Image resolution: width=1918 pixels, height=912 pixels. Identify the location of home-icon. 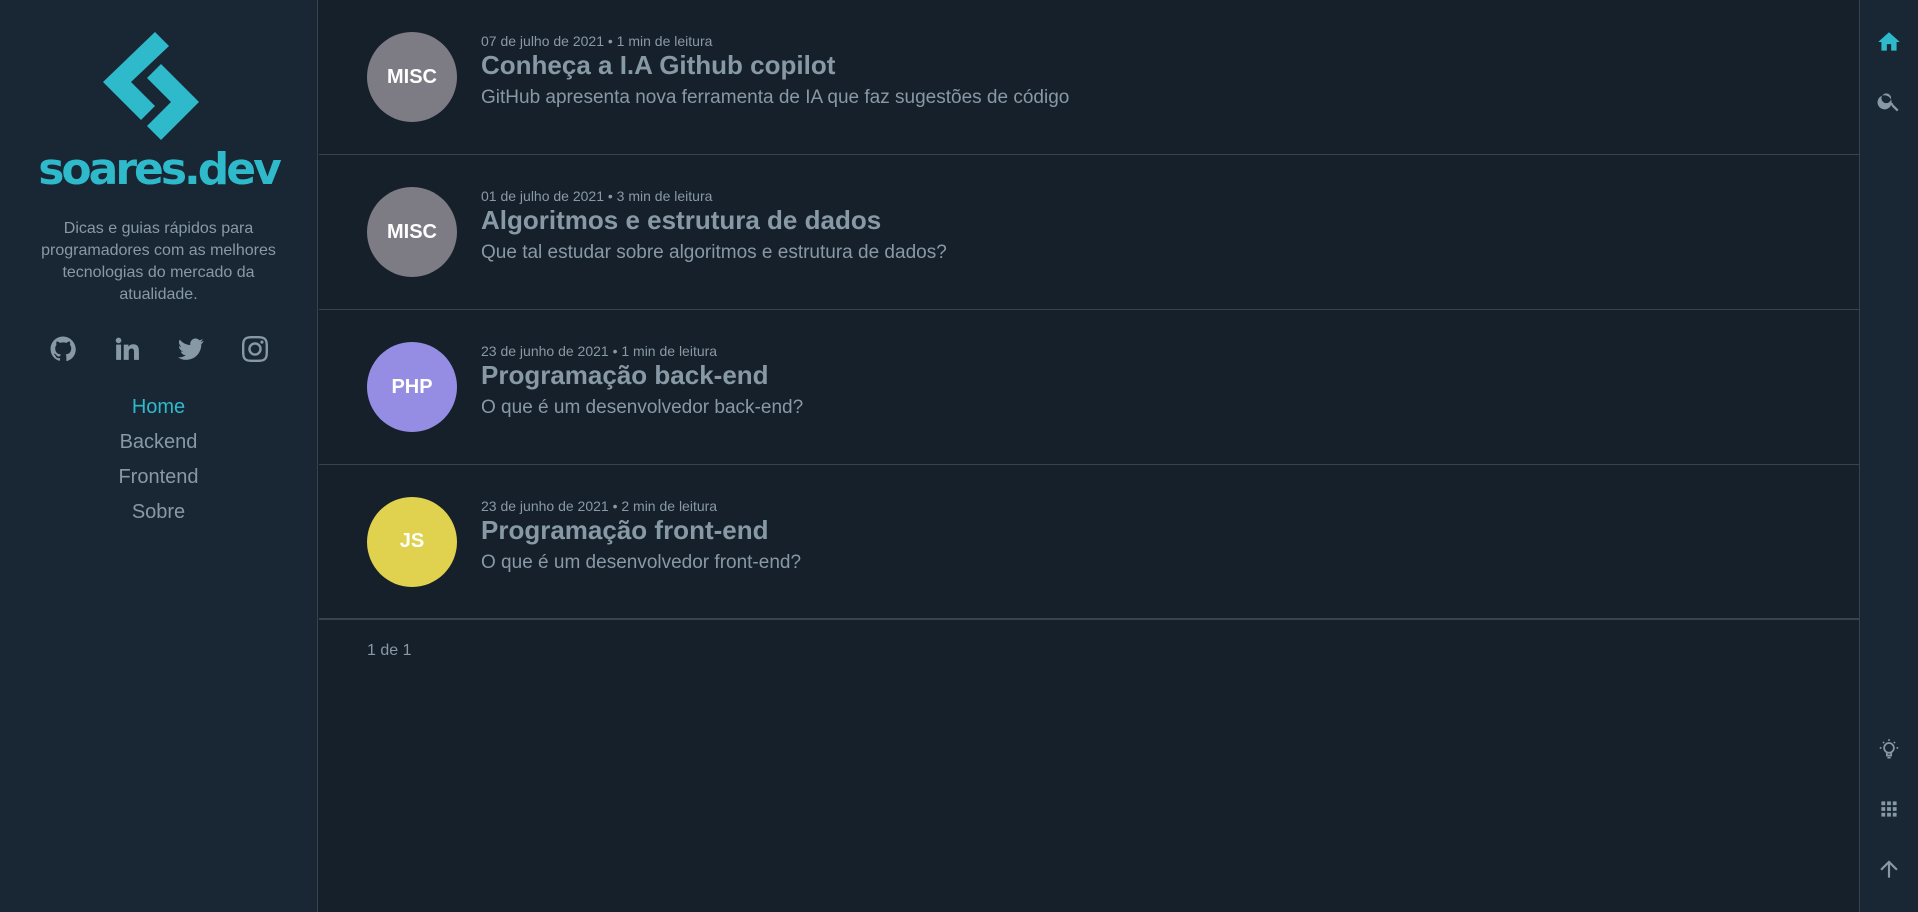
(1889, 42).